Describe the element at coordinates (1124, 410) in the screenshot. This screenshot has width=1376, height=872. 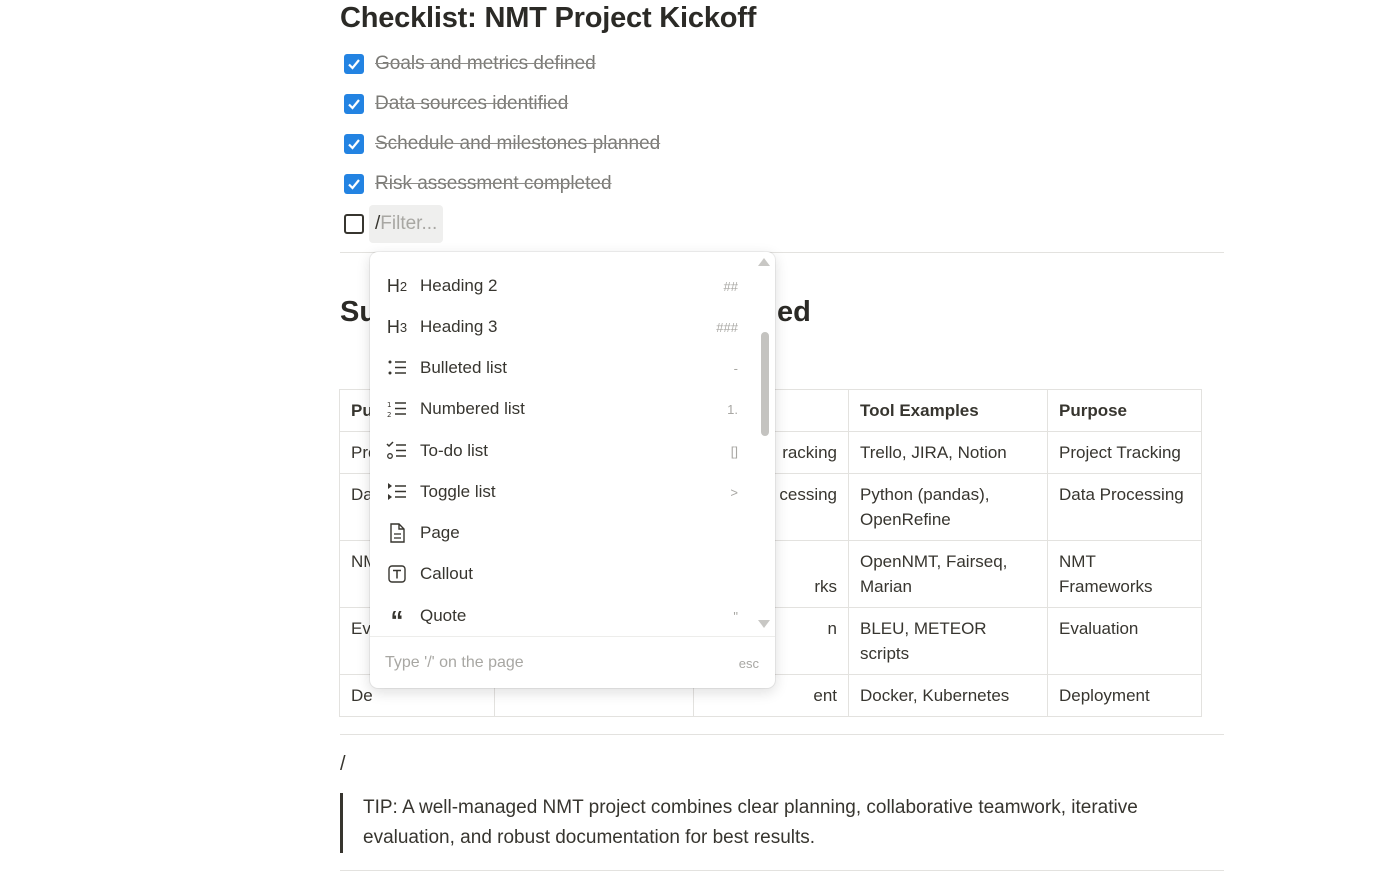
I see `table-header-cell: Purpose` at that location.